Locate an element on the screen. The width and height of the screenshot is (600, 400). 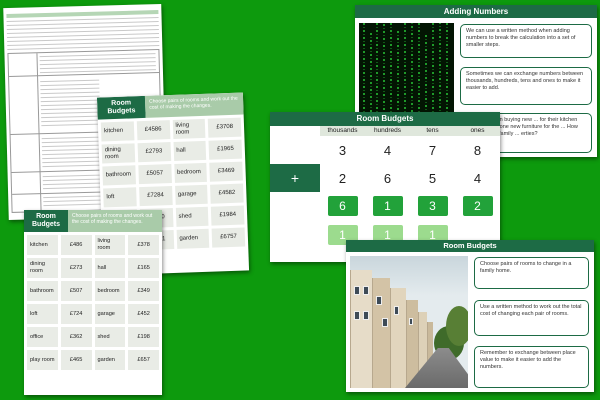
digit: 5 is located at coordinates (432, 178).